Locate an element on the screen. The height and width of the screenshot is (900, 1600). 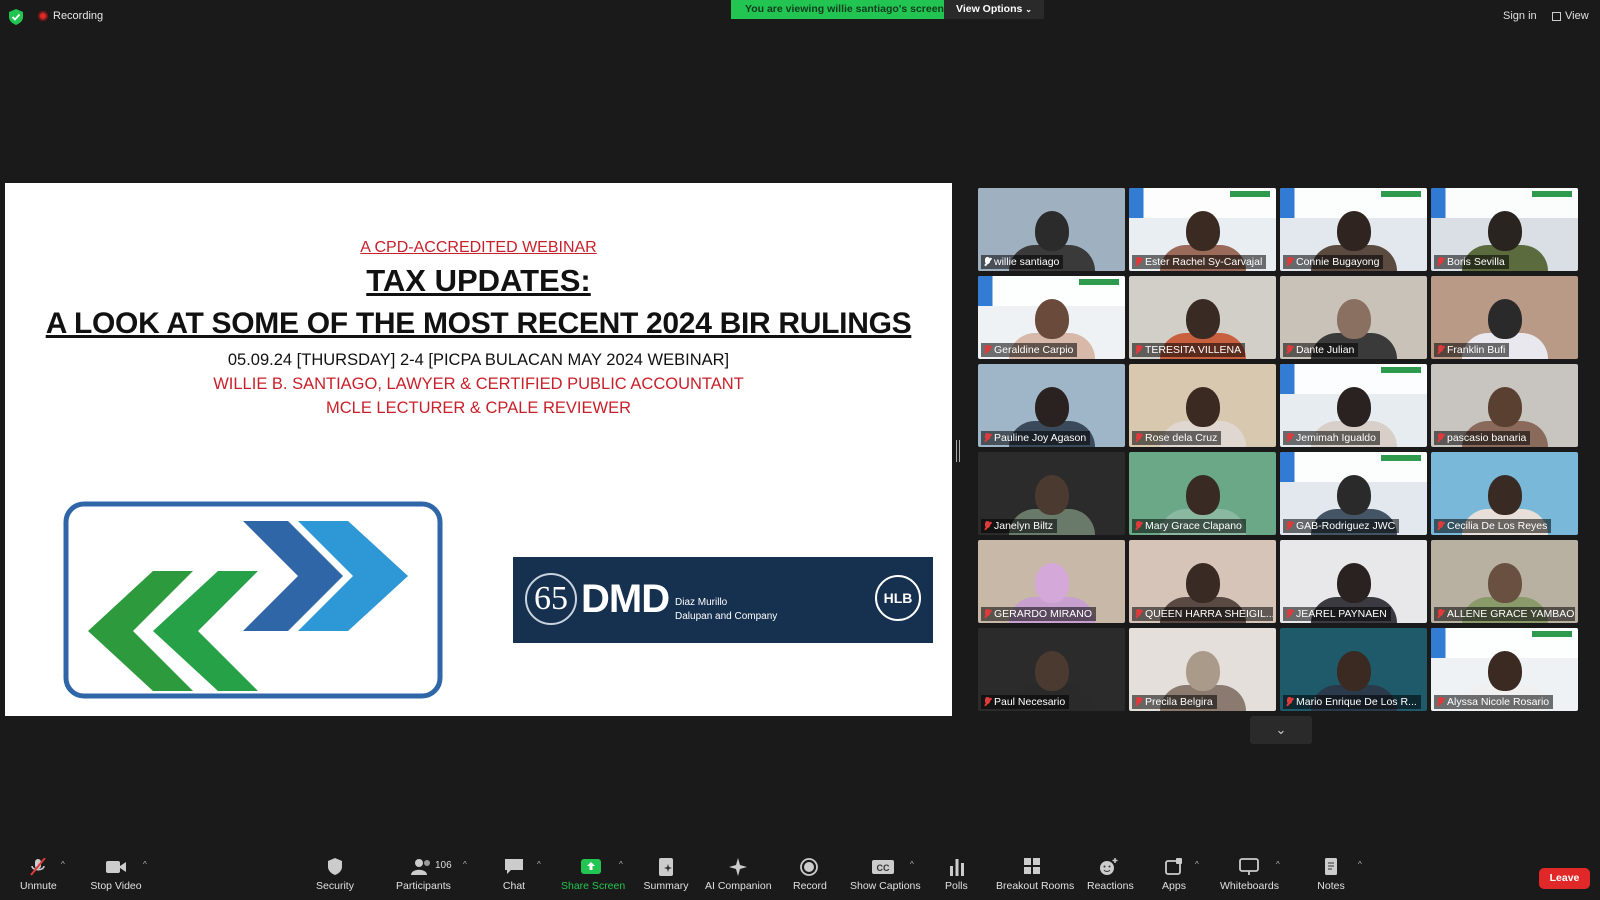
record-button: Record is located at coordinates (810, 875).